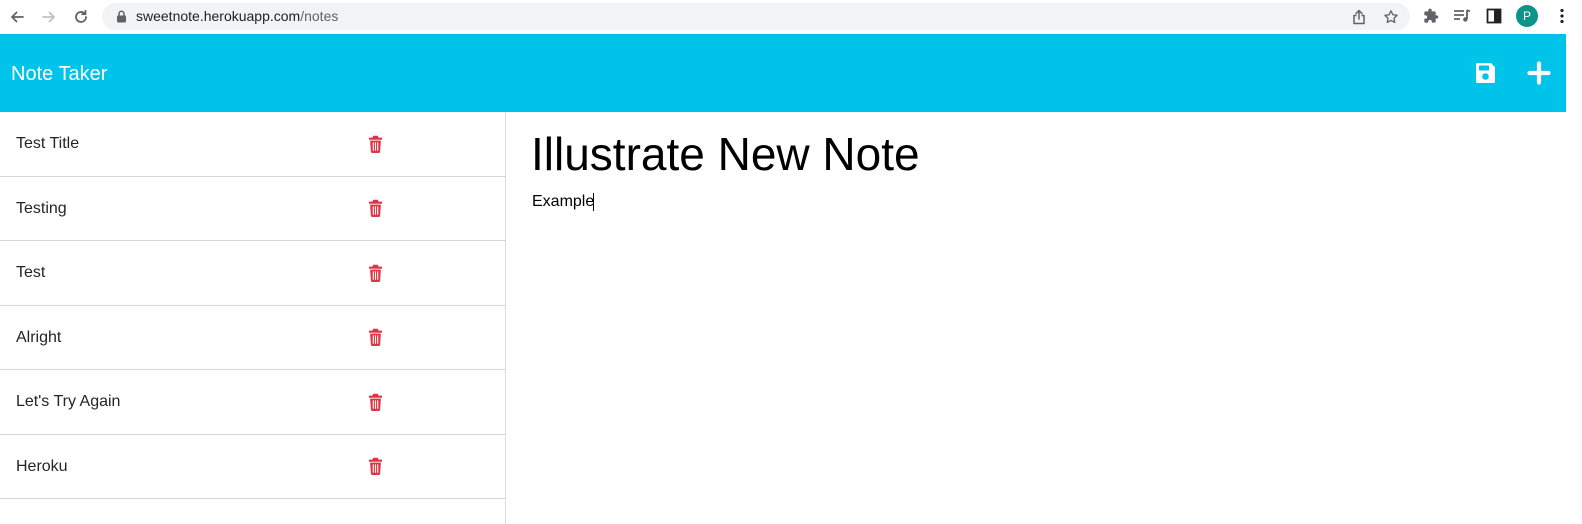 The height and width of the screenshot is (524, 1582). Describe the element at coordinates (252, 273) in the screenshot. I see `list-item: Test` at that location.